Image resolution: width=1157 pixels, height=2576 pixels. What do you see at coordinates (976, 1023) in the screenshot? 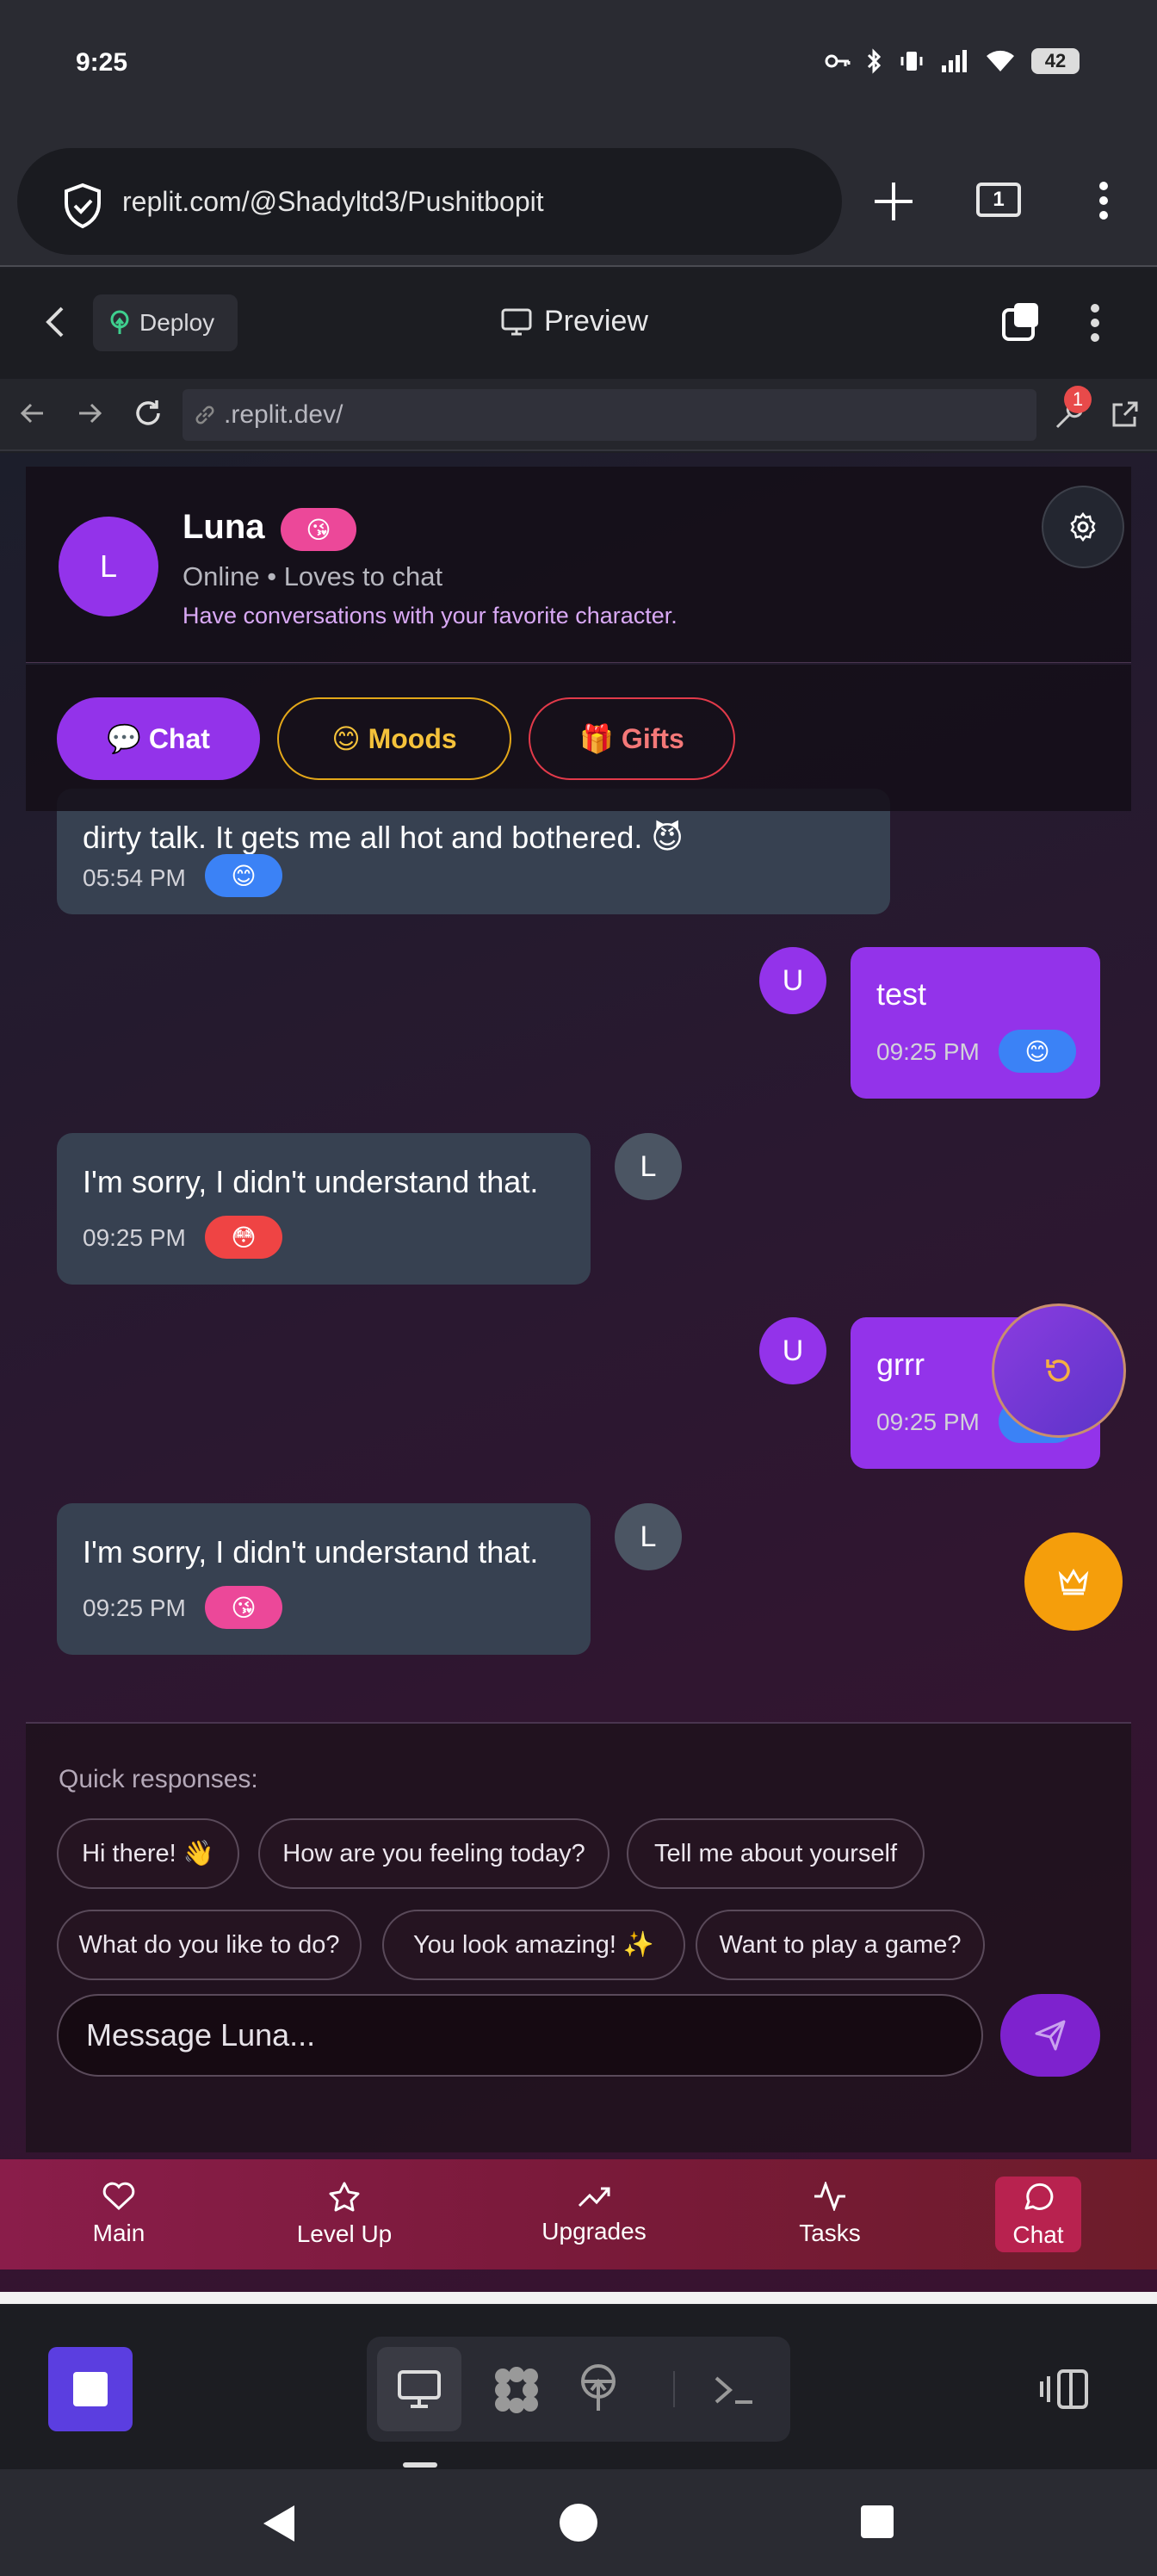
I see `message-user: test 09:25 PM 😊` at bounding box center [976, 1023].